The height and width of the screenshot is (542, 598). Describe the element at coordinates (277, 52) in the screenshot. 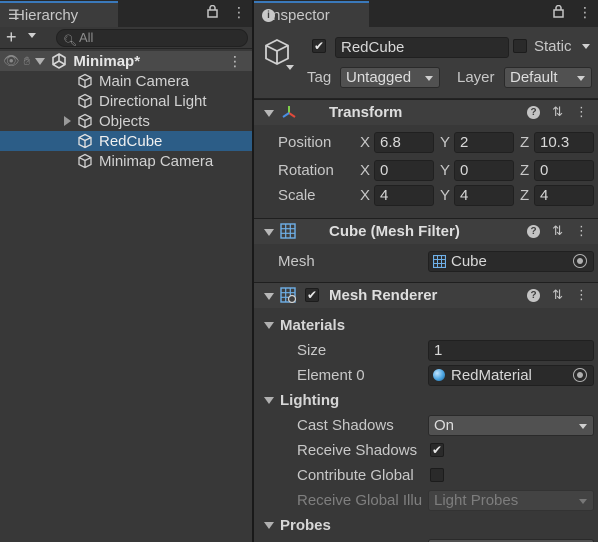

I see `gameobject-large-cube-icon` at that location.